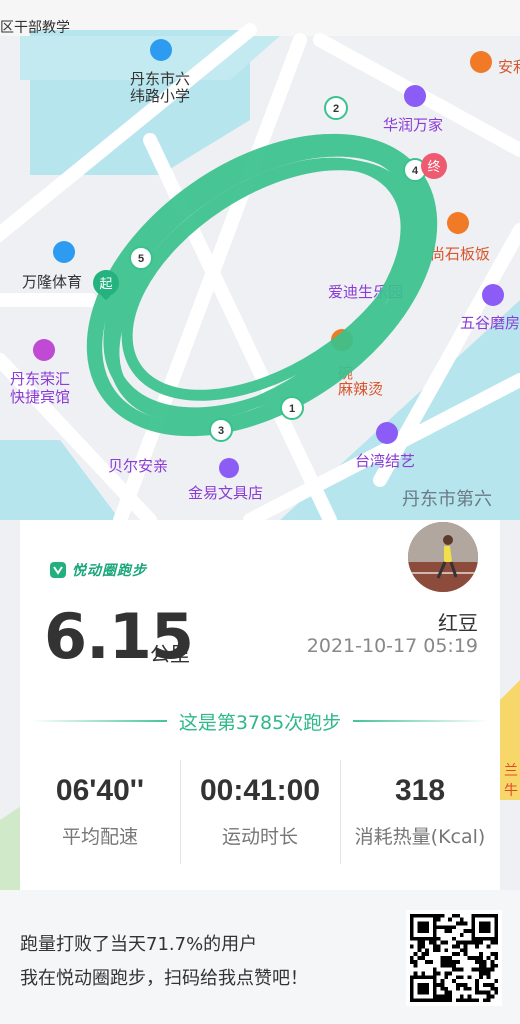  I want to click on username: 红豆, so click(458, 623).